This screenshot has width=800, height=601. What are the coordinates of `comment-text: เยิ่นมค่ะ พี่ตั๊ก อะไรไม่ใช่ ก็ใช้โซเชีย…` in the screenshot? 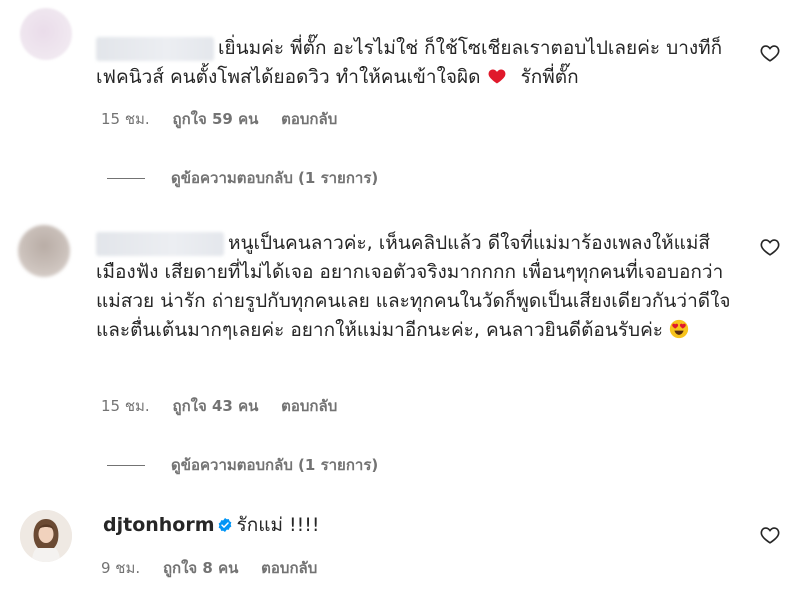 It's located at (409, 62).